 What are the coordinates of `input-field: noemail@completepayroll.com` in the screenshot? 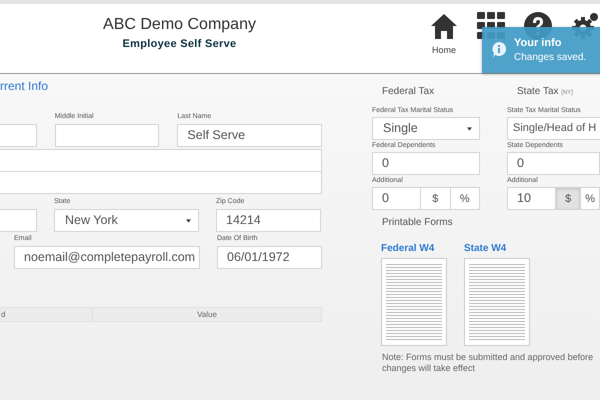 It's located at (107, 257).